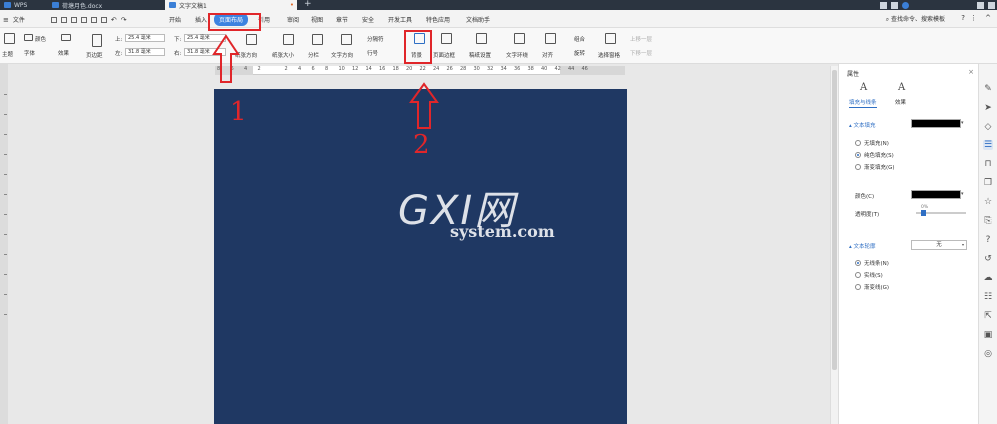 The height and width of the screenshot is (424, 997). What do you see at coordinates (579, 39) in the screenshot?
I see `group-button: 组合` at bounding box center [579, 39].